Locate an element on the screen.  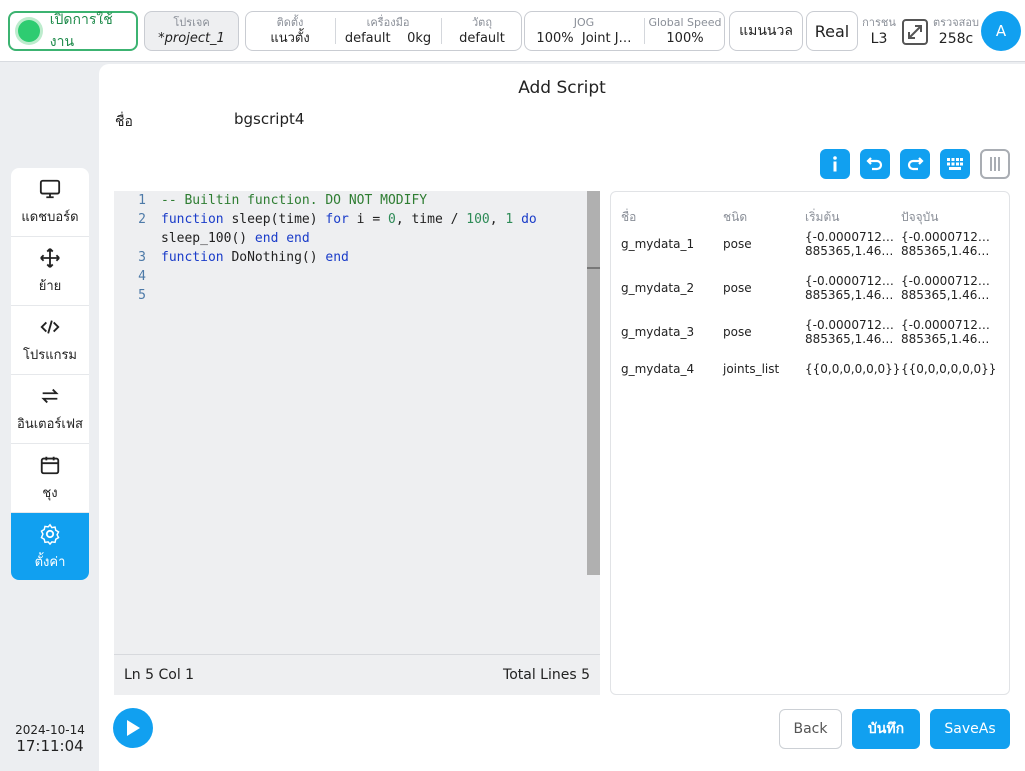
line-number: 4 is located at coordinates (142, 276).